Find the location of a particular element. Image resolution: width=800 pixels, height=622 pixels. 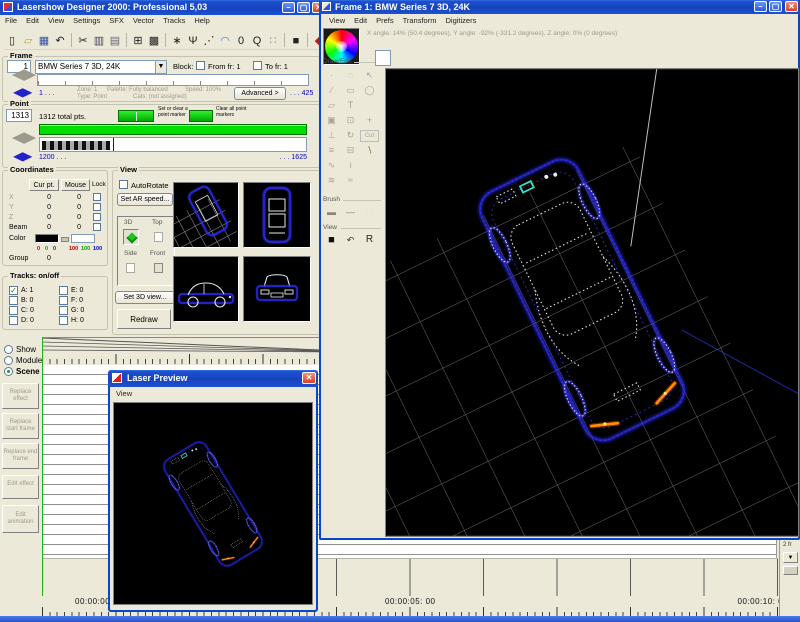

ellipse-tool-icon: ◯ is located at coordinates (369, 90).